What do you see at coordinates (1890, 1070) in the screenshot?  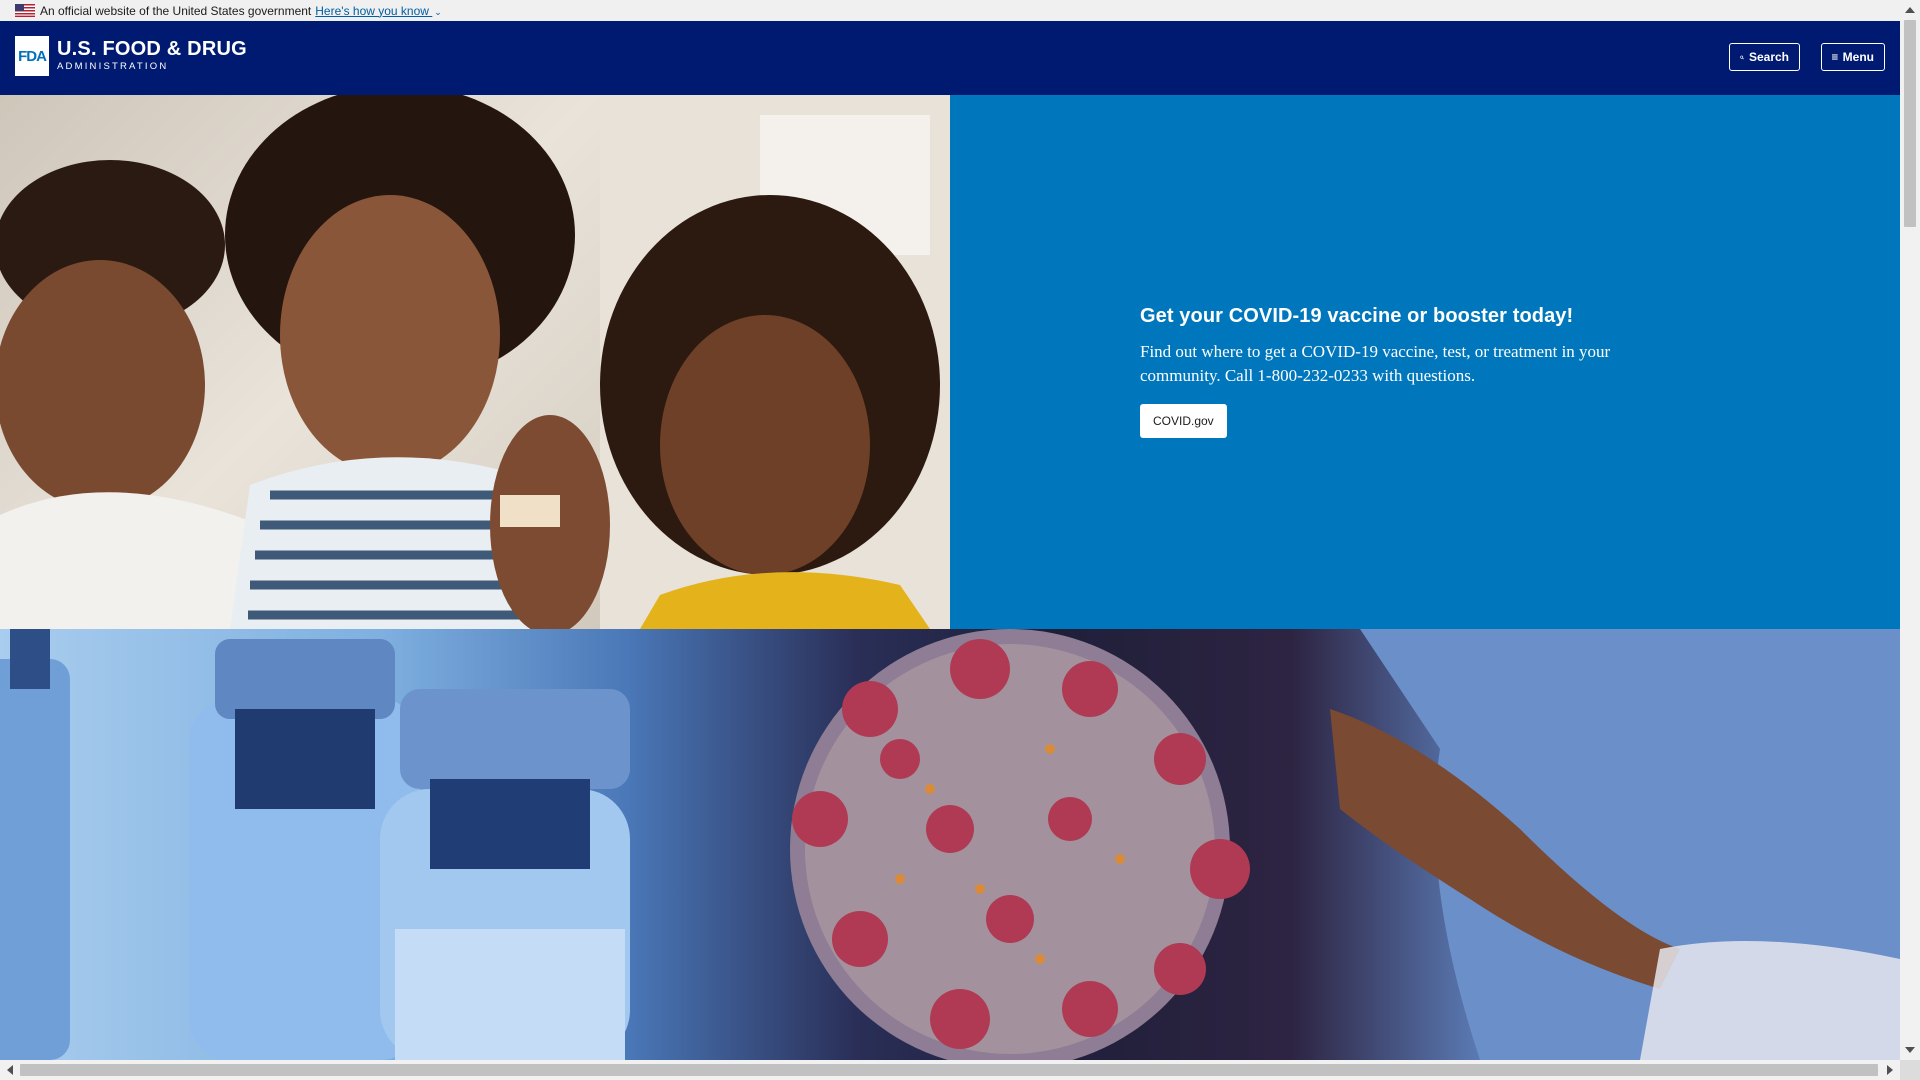 I see `scroll-right-arrow-icon` at bounding box center [1890, 1070].